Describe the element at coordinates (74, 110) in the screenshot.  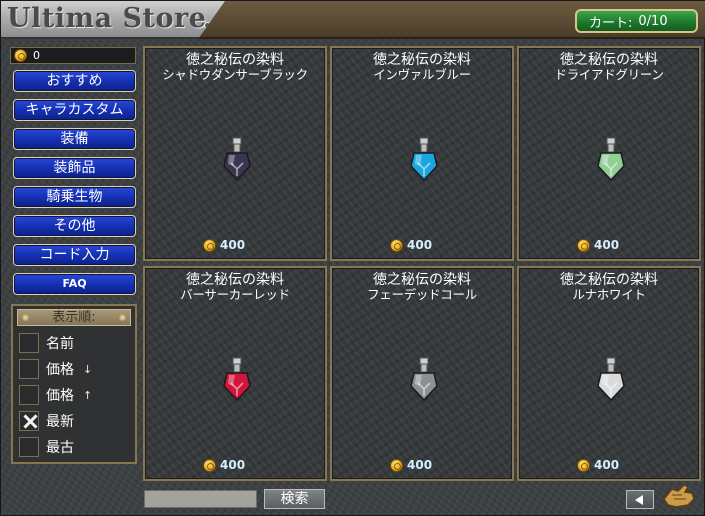
I see `nav-character-custom: キャラカスタム` at that location.